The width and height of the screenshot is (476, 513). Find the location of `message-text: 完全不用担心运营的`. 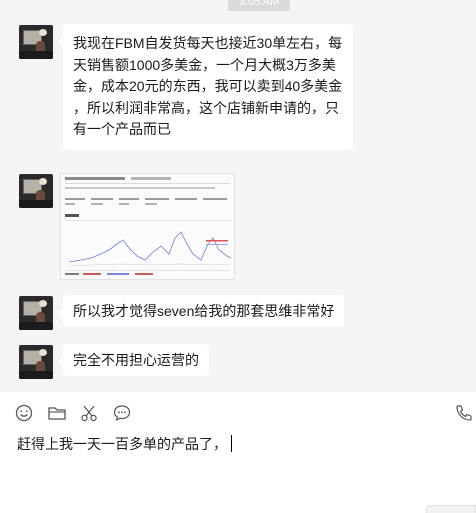

message-text: 完全不用担心运营的 is located at coordinates (136, 360).